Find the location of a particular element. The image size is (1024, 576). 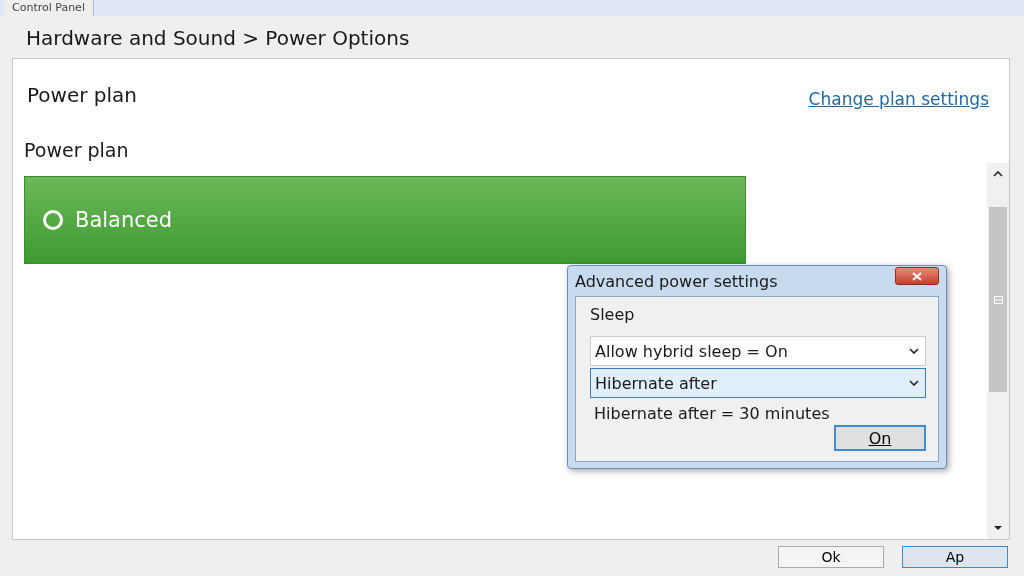

radio-icon is located at coordinates (53, 220).